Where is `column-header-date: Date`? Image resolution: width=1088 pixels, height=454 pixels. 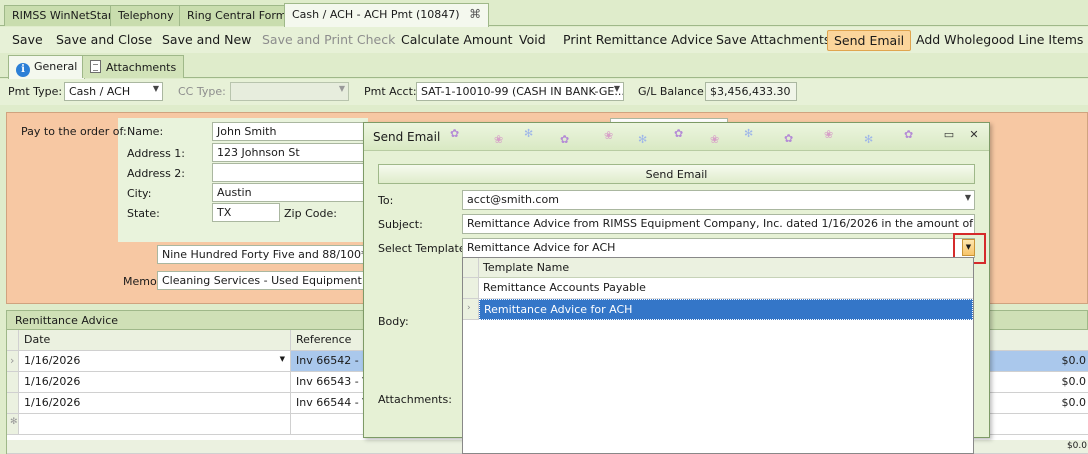
column-header-date: Date is located at coordinates (155, 340).